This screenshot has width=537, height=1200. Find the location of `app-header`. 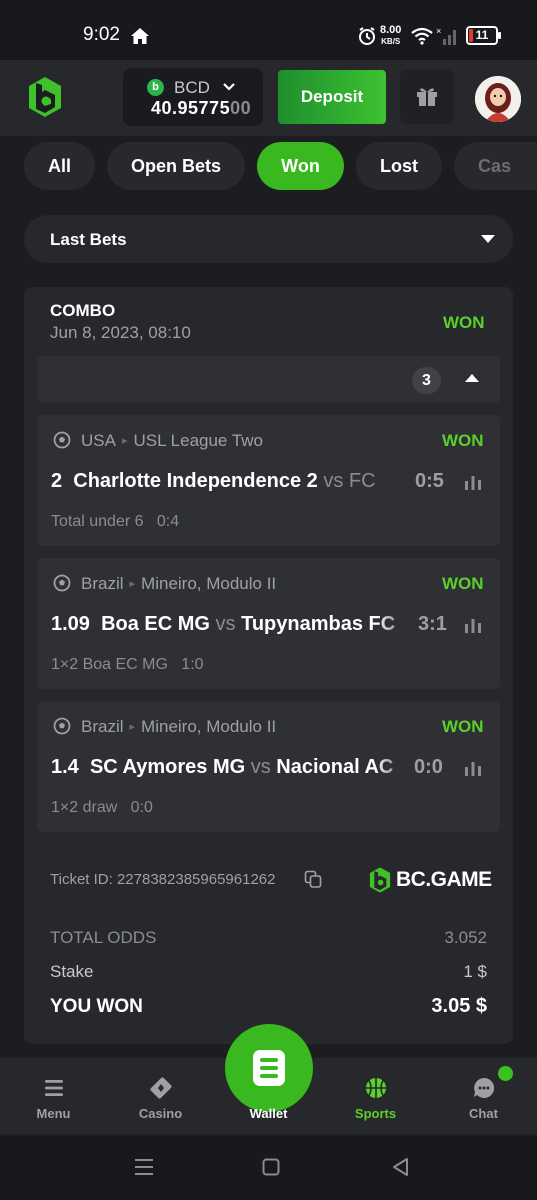

app-header is located at coordinates (268, 98).